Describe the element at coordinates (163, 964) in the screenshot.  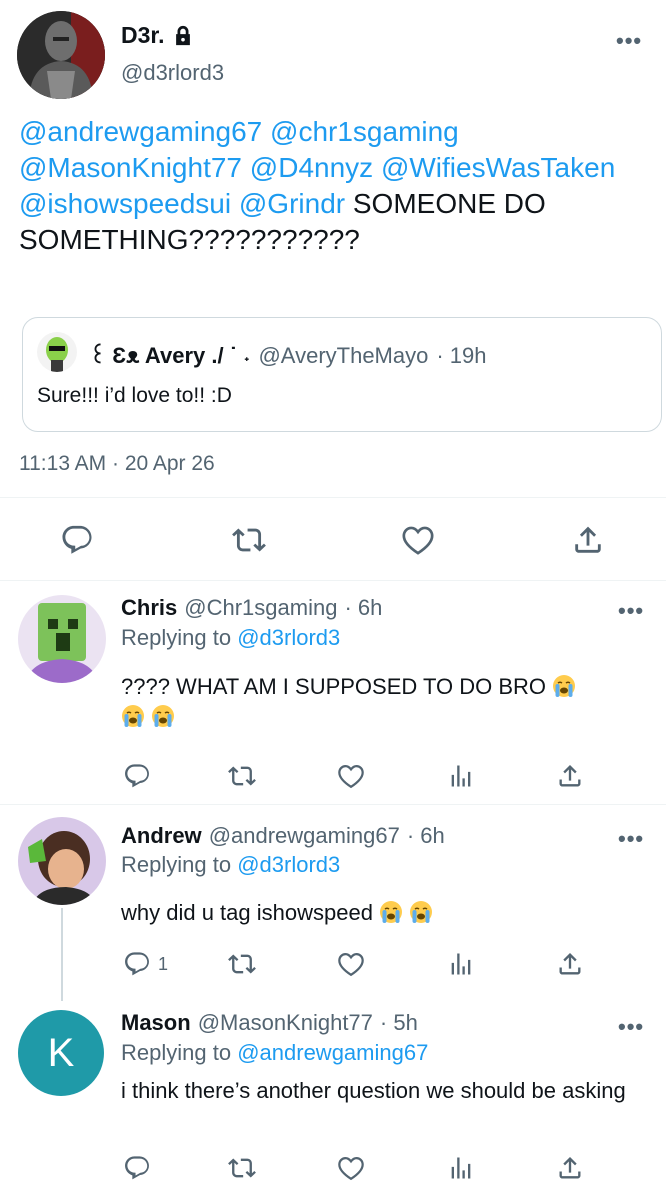
I see `reply-count: 1` at that location.